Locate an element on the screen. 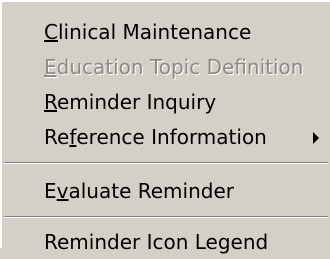 The image size is (330, 259). menu-item-reference-information: Reference Information is located at coordinates (166, 137).